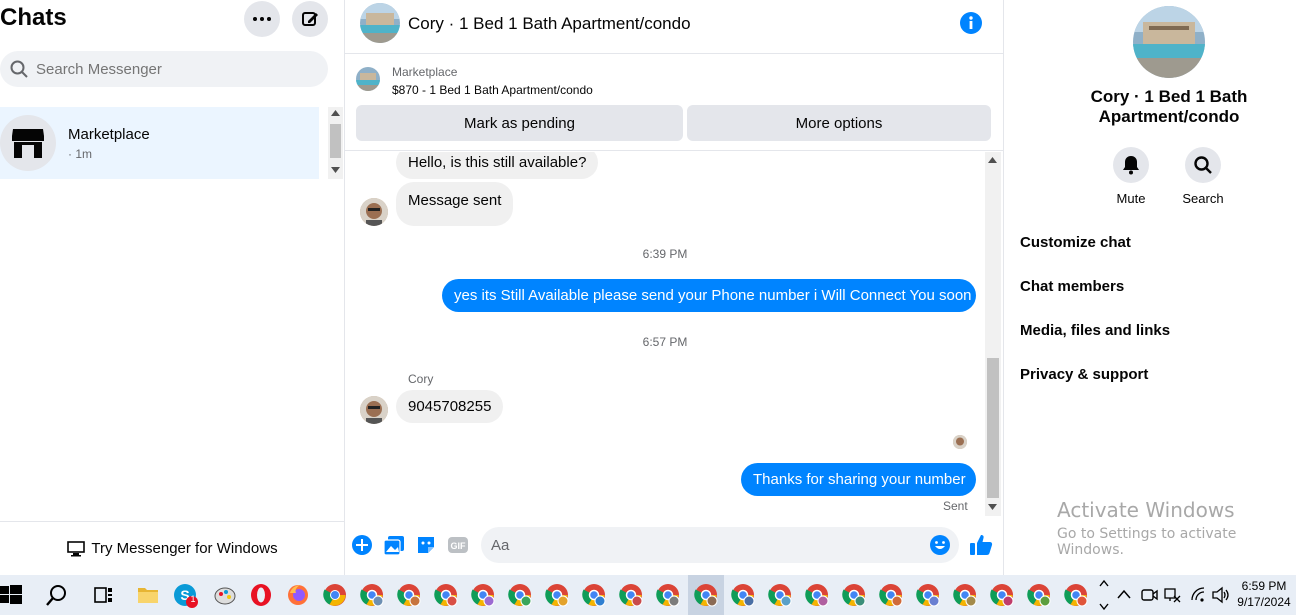 Image resolution: width=1296 pixels, height=615 pixels. What do you see at coordinates (148, 595) in the screenshot?
I see `file-explorer-icon` at bounding box center [148, 595].